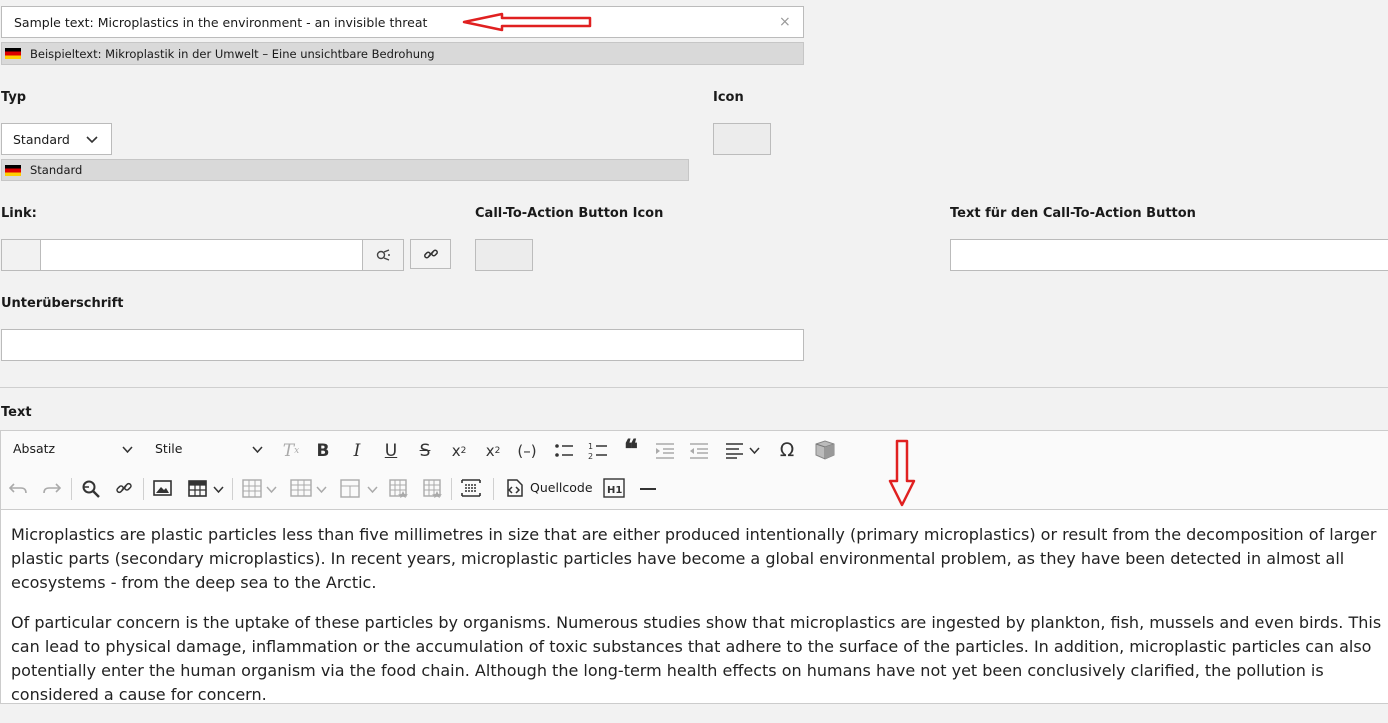 This screenshot has height=723, width=1388. Describe the element at coordinates (569, 213) in the screenshot. I see `cta-icon-label: Call-To-Action Button Icon` at that location.